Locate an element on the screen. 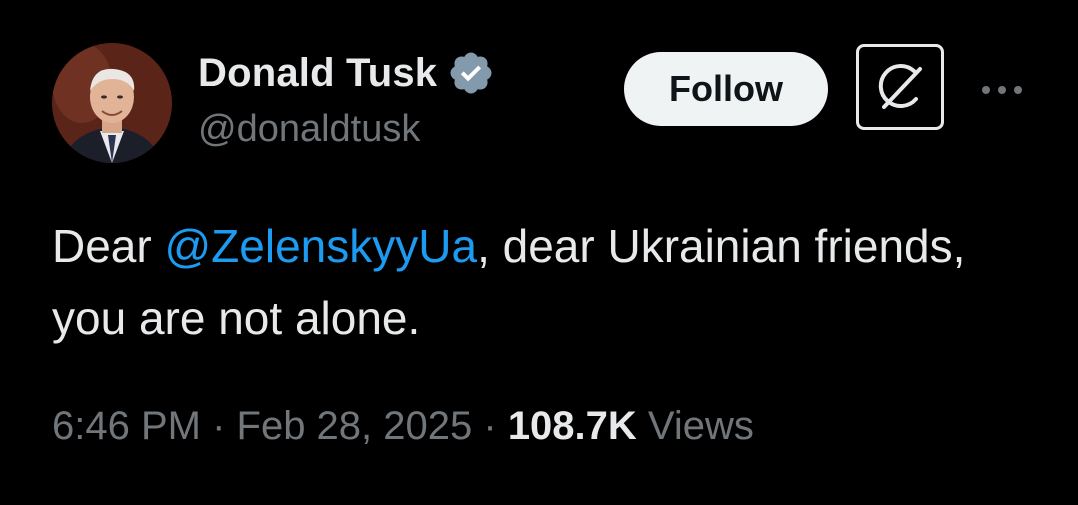  more-icon is located at coordinates (1002, 90).